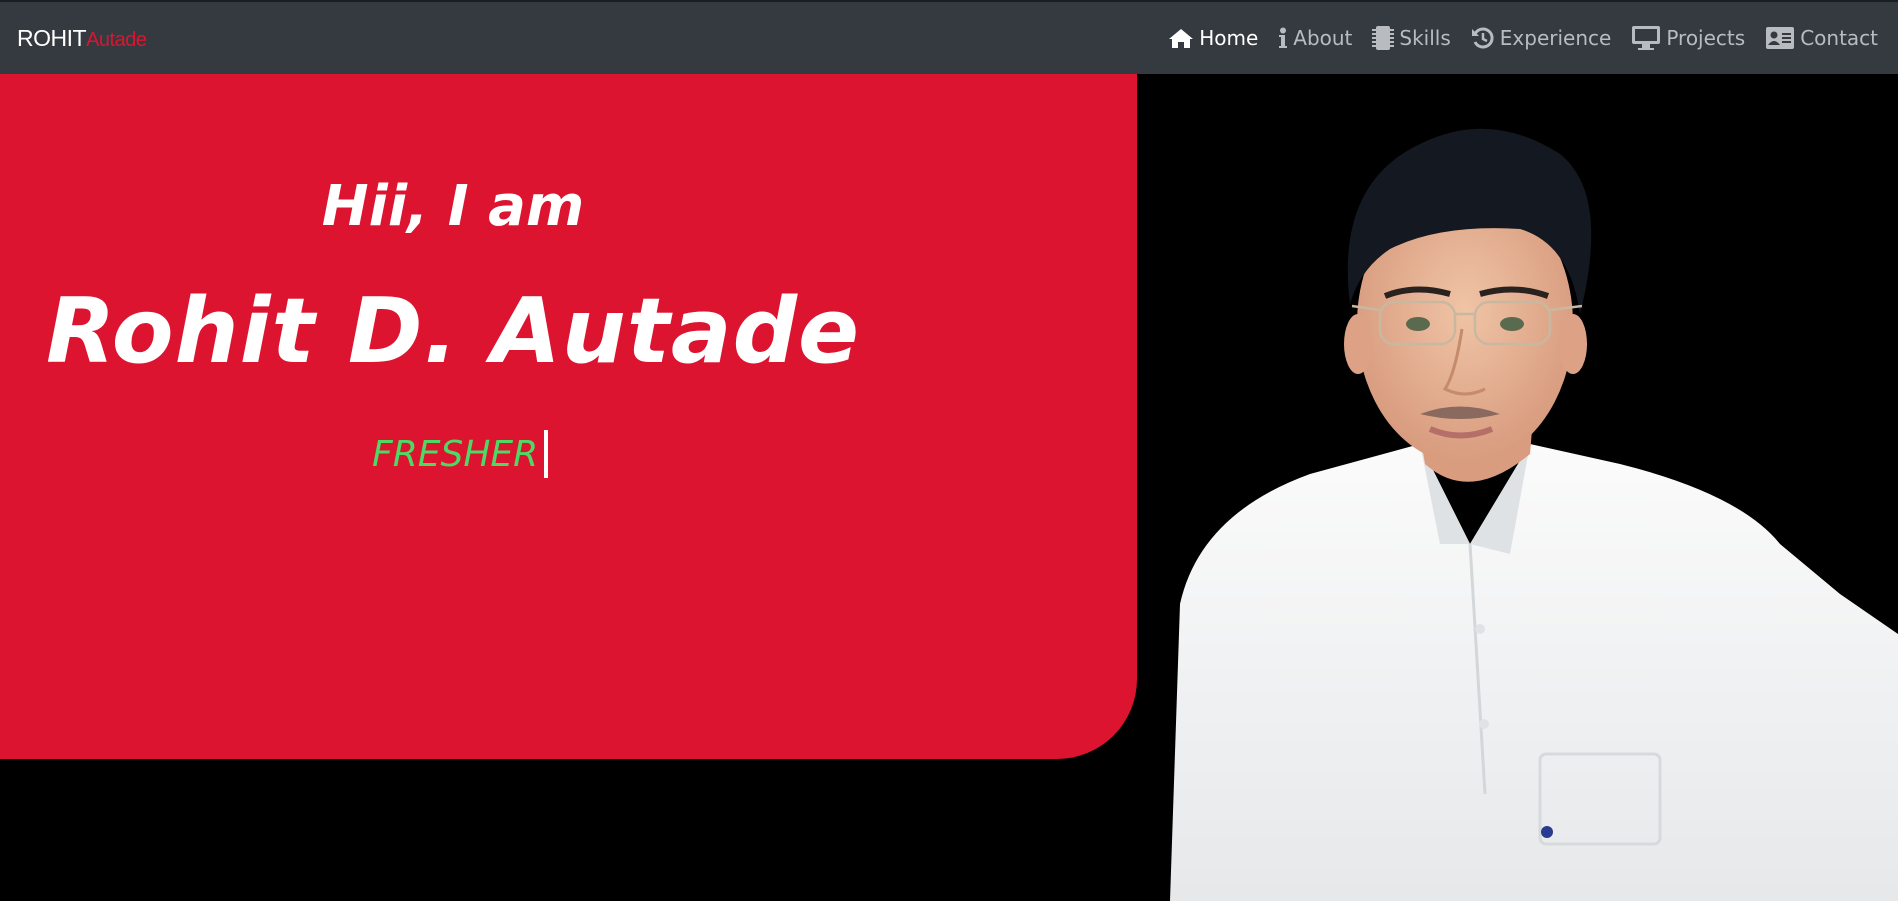  What do you see at coordinates (1555, 38) in the screenshot?
I see `nav-experience-label: Experience` at bounding box center [1555, 38].